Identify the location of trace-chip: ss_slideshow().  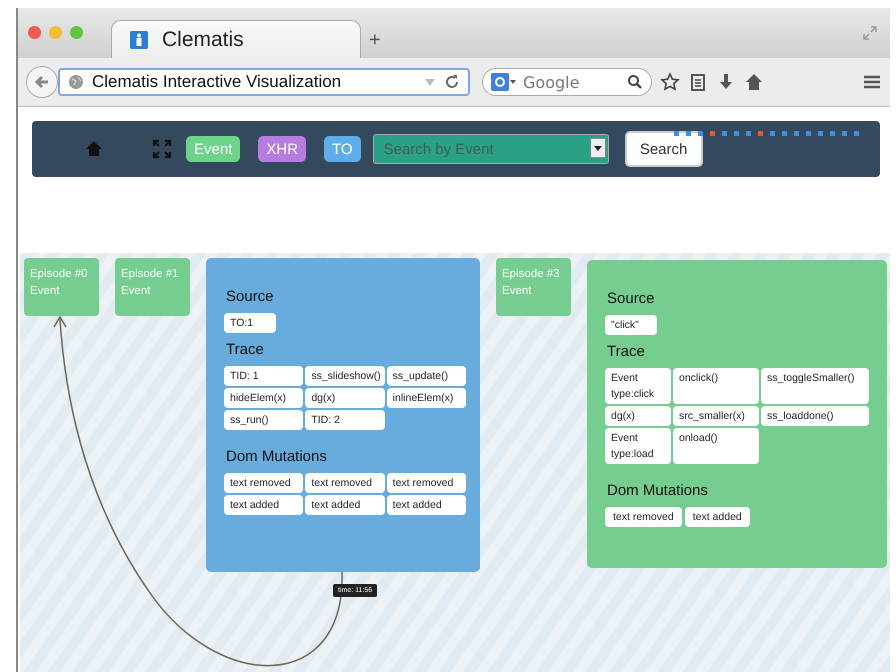
(345, 376).